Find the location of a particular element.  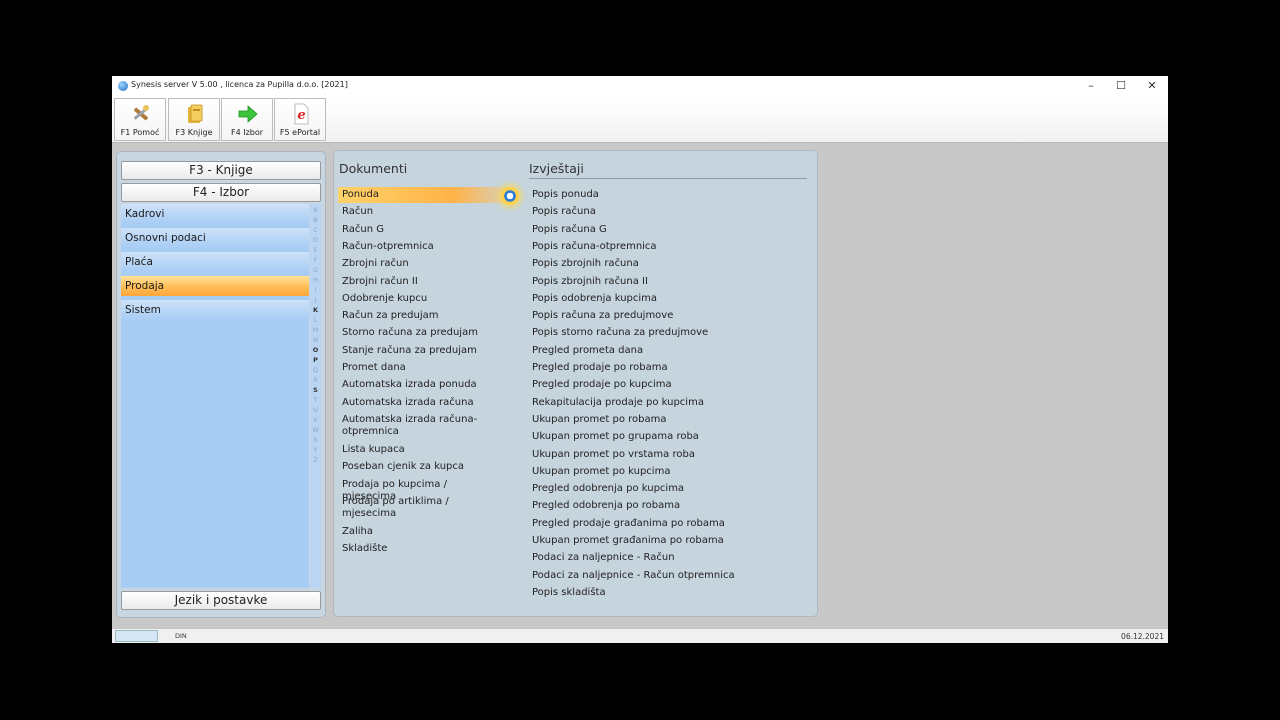

izvjestaj-item: Popis računa-otpremnica is located at coordinates (594, 247).